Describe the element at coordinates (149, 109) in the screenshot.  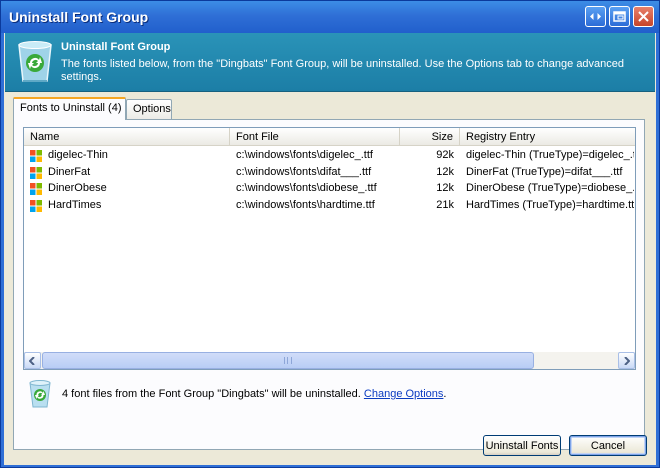
I see `tab-options: Options` at that location.